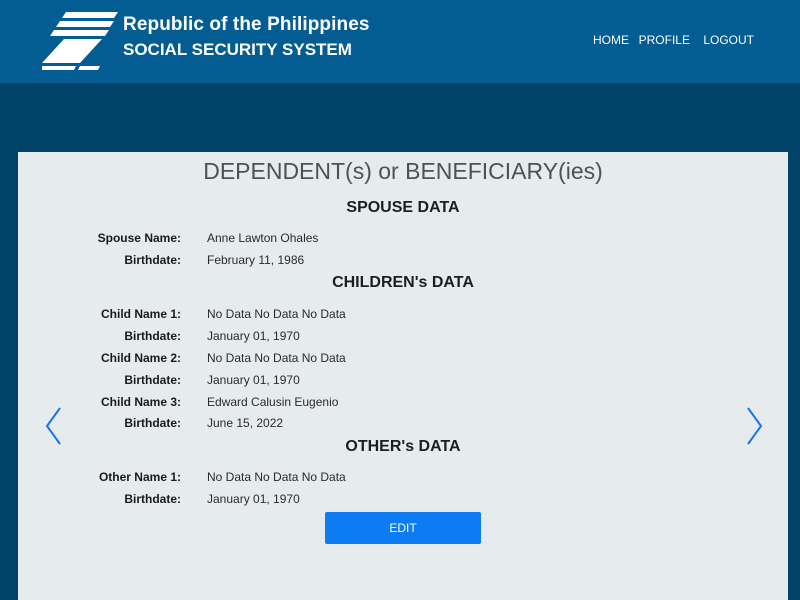 This screenshot has width=800, height=600. What do you see at coordinates (253, 336) in the screenshot?
I see `child-1-birthdate-value: January 01, 1970` at bounding box center [253, 336].